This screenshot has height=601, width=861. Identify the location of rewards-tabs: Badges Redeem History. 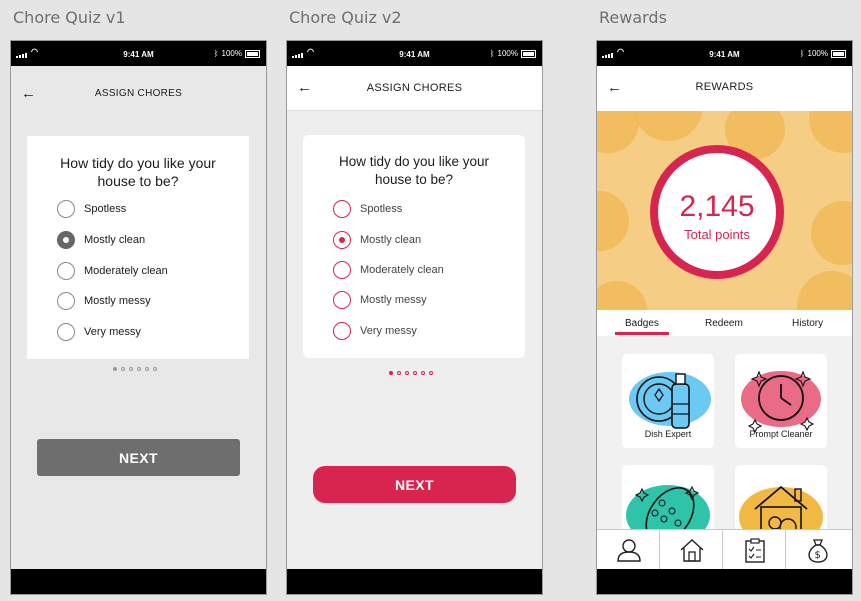
(724, 323).